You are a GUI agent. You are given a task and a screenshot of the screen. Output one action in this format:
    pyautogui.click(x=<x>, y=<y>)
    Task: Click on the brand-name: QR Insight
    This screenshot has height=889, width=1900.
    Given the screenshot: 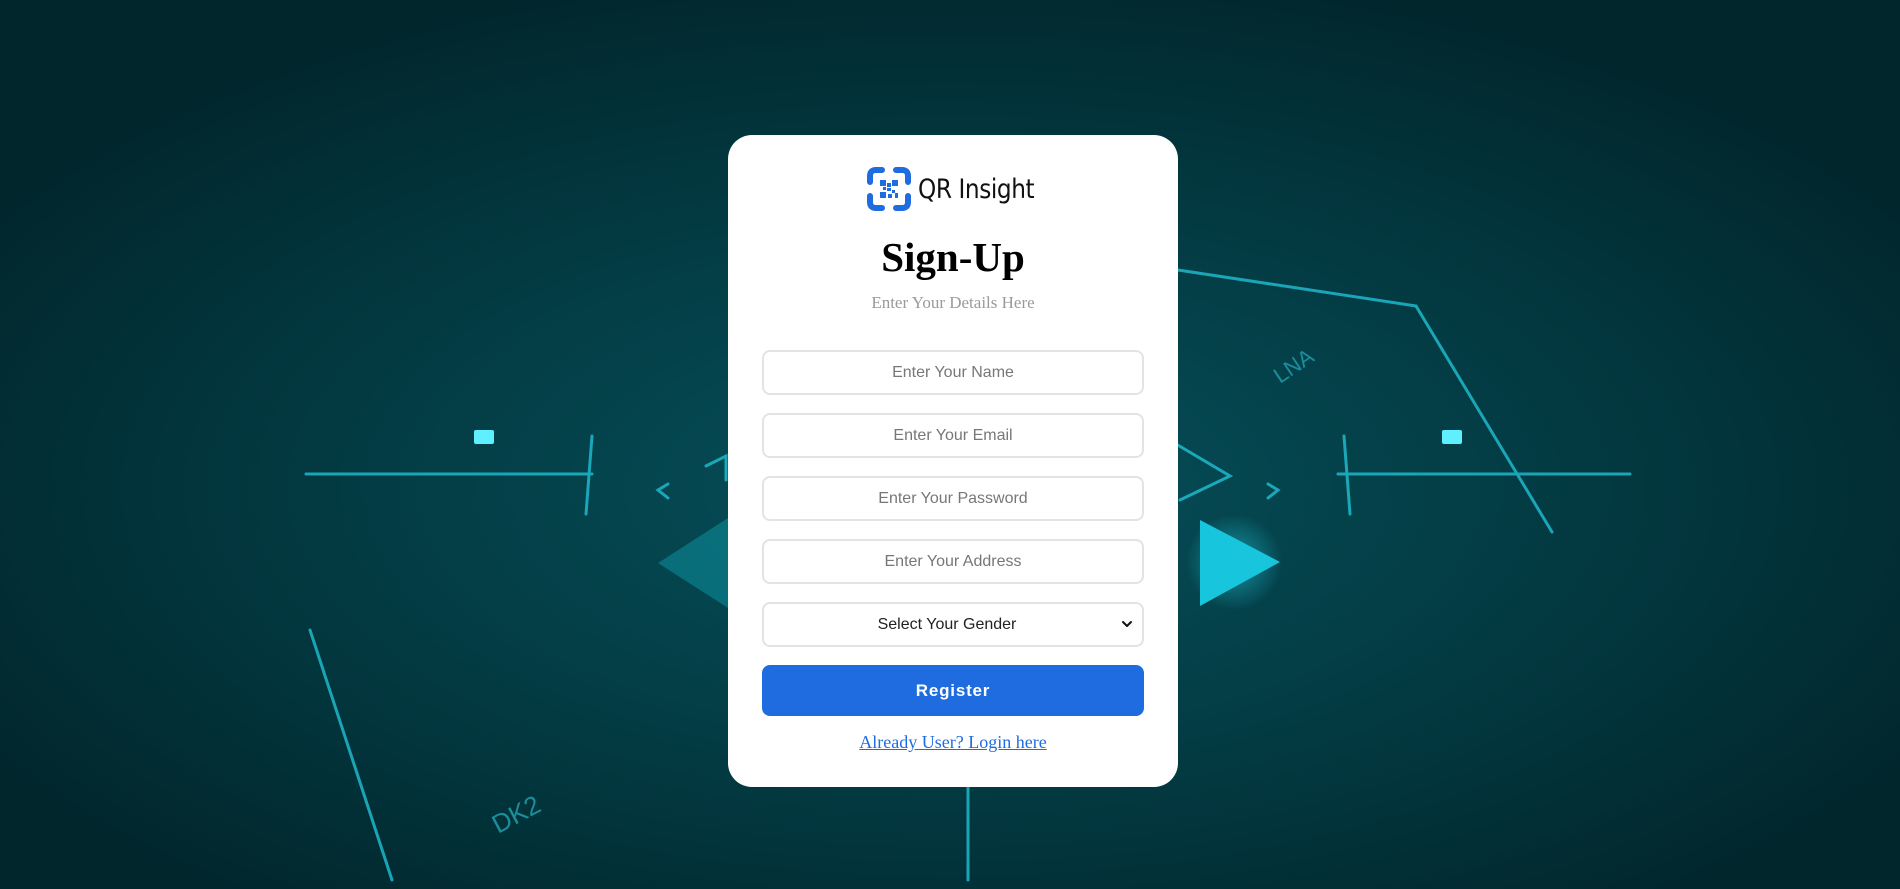 What is the action you would take?
    pyautogui.click(x=976, y=189)
    